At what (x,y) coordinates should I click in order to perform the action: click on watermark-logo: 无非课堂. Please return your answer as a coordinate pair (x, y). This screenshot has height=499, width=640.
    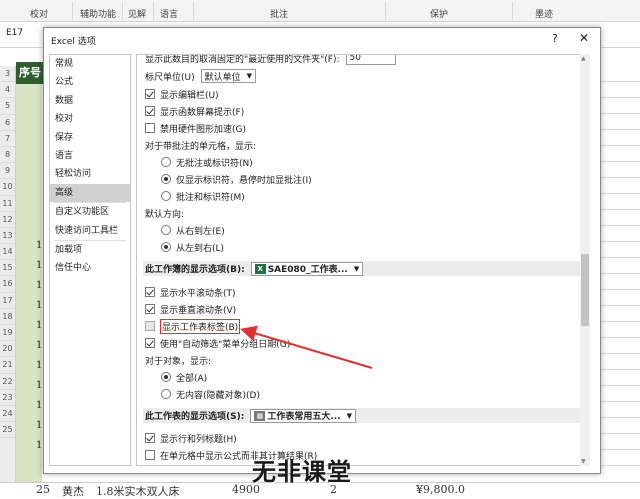
    Looking at the image, I should click on (302, 472).